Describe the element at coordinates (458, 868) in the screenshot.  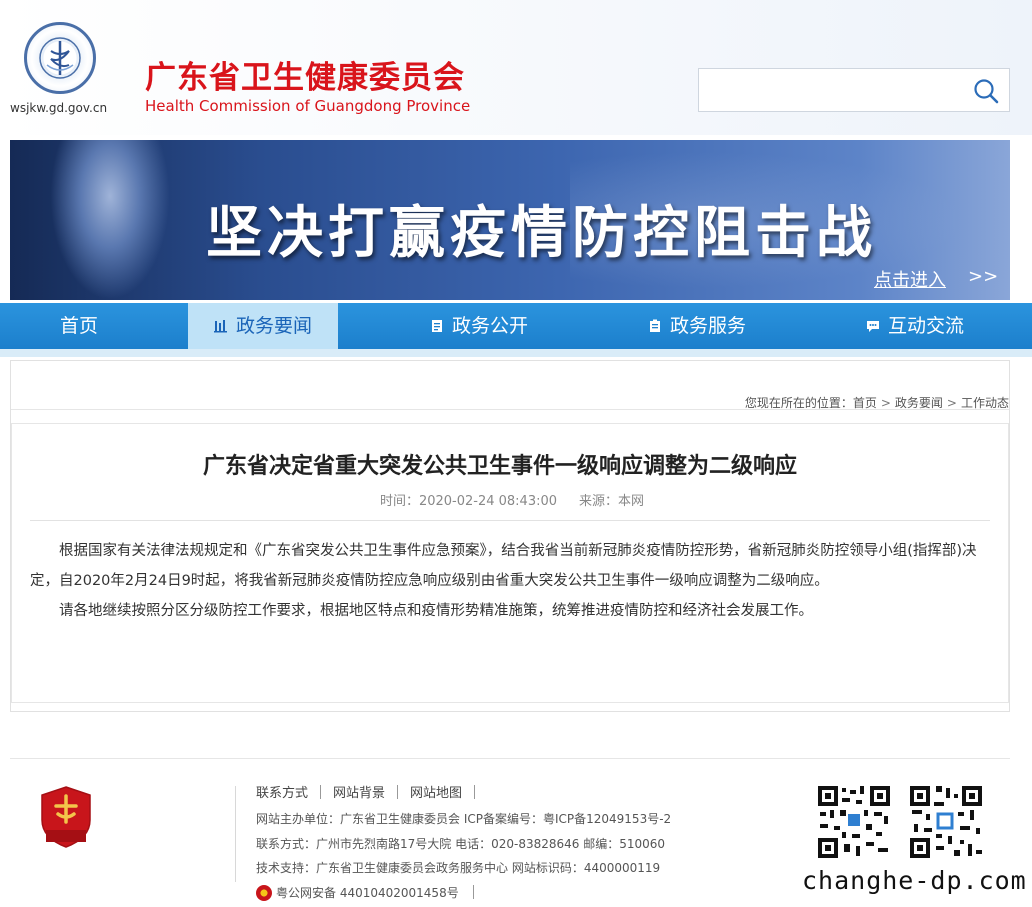
I see `footer-support-info: 技术支持：广东省卫生健康委员会政务服务中心 网站标识码：4400000119` at that location.